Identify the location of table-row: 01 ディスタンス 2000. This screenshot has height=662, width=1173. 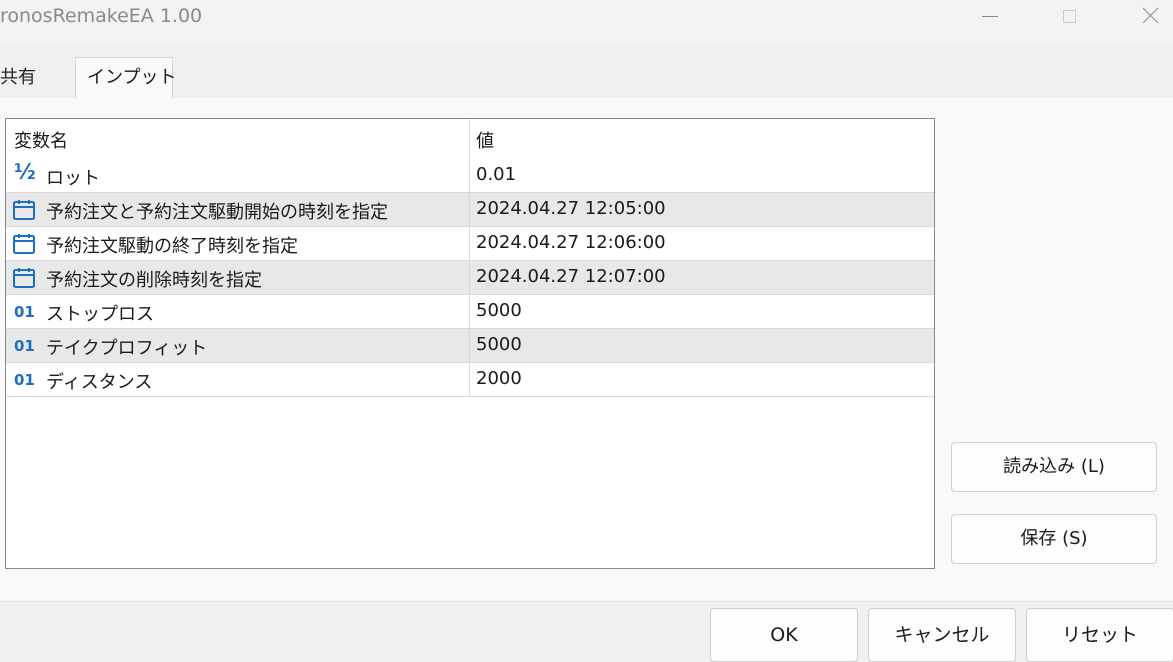
(470, 380).